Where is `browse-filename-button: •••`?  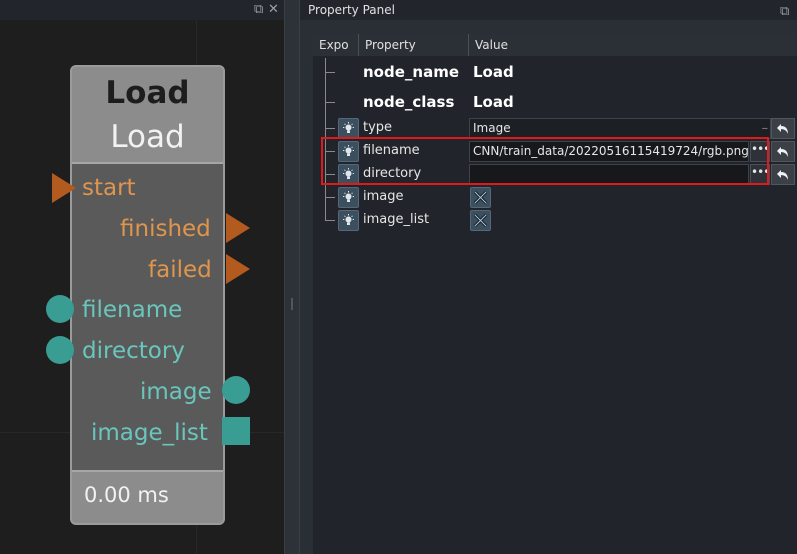 browse-filename-button: ••• is located at coordinates (760, 151).